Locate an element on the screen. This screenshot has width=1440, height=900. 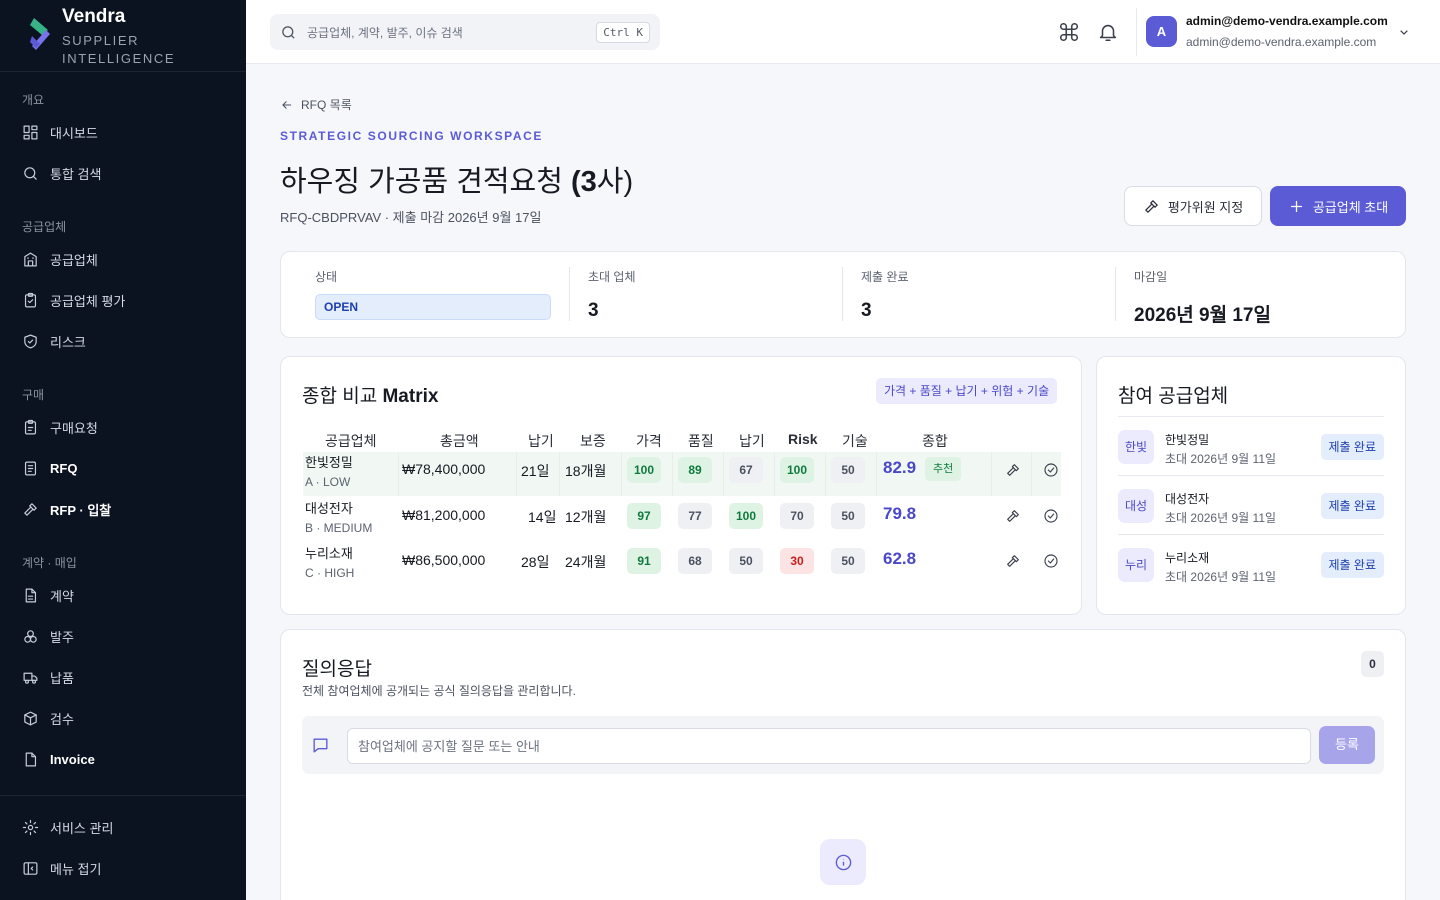
search-input: 공급업체, 계약, 발주, 이슈 검색 is located at coordinates (451, 32).